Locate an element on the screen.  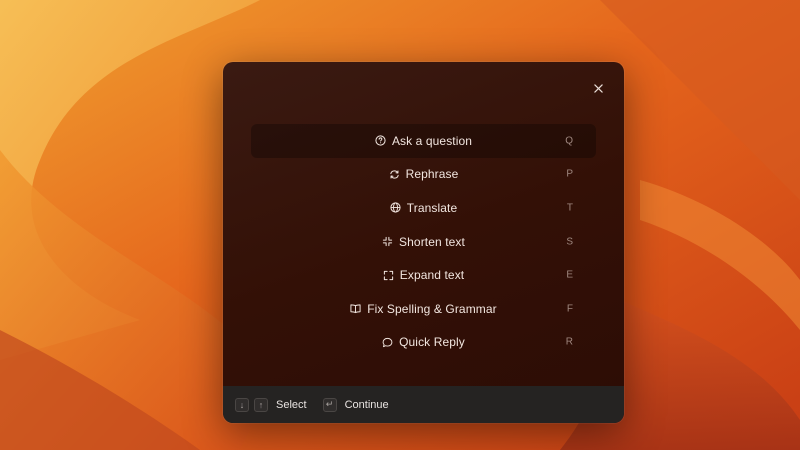
arrow-up-key: ↑ is located at coordinates (261, 404).